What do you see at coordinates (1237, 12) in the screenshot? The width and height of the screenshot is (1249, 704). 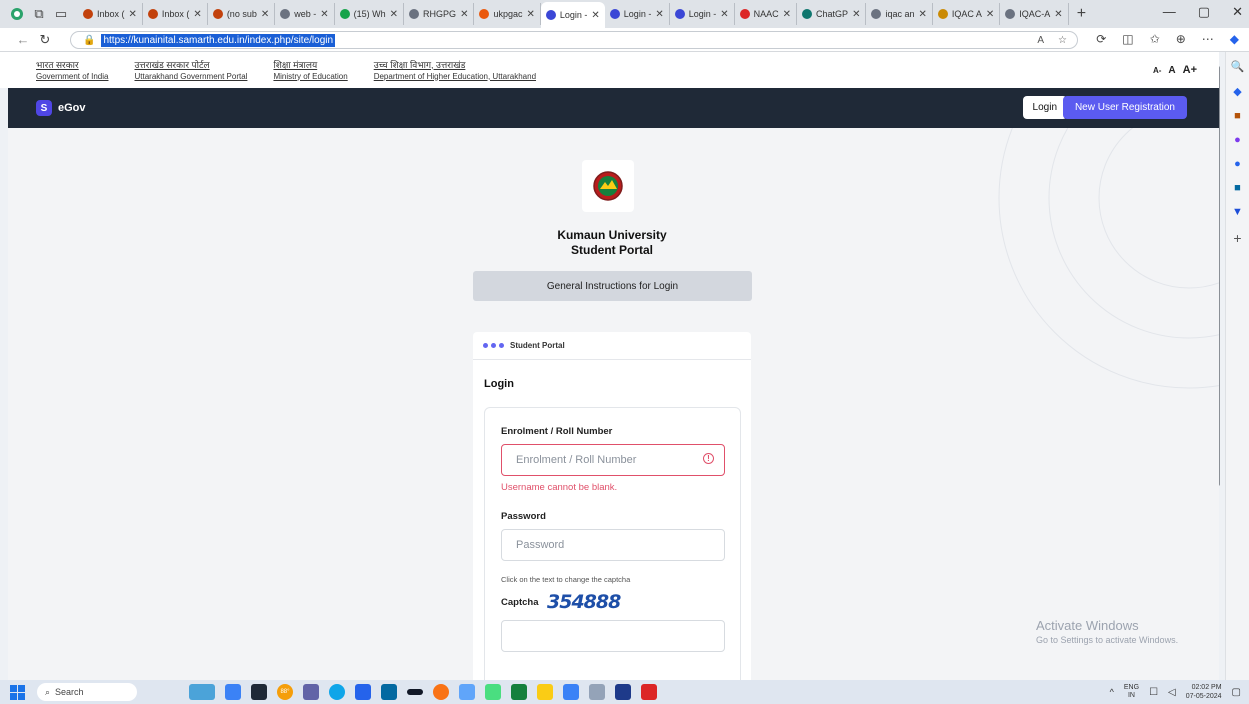 I see `close-icon: ✕` at bounding box center [1237, 12].